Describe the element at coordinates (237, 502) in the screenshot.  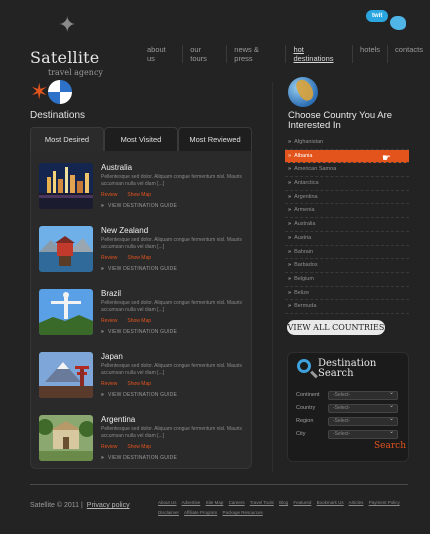
I see `footer-link: Careers` at that location.